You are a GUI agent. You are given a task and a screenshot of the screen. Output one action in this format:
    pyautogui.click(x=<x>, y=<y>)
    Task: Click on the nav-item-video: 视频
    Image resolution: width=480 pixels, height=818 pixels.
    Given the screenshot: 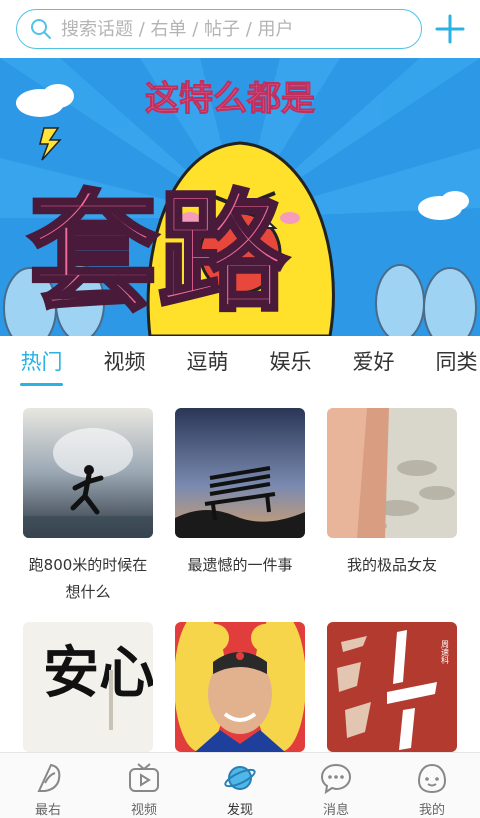 What is the action you would take?
    pyautogui.click(x=144, y=785)
    